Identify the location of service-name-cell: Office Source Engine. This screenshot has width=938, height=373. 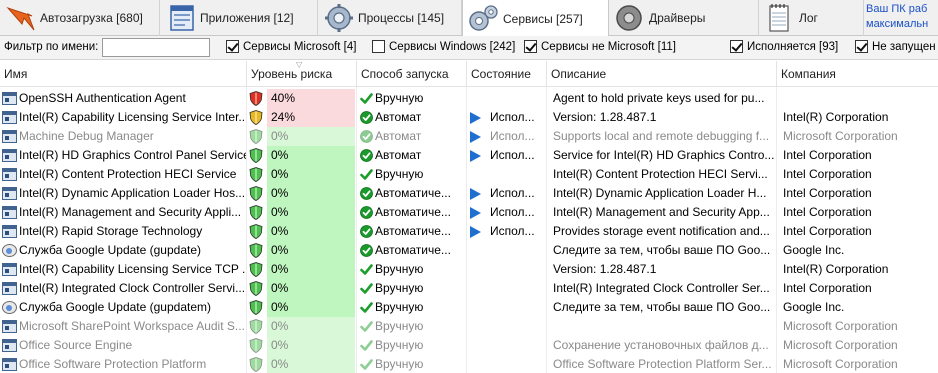
(123, 345).